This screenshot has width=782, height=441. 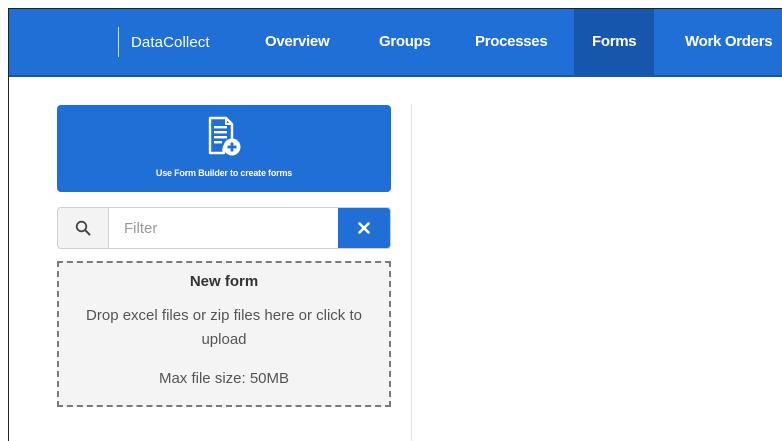 I want to click on search-icon, so click(x=83, y=228).